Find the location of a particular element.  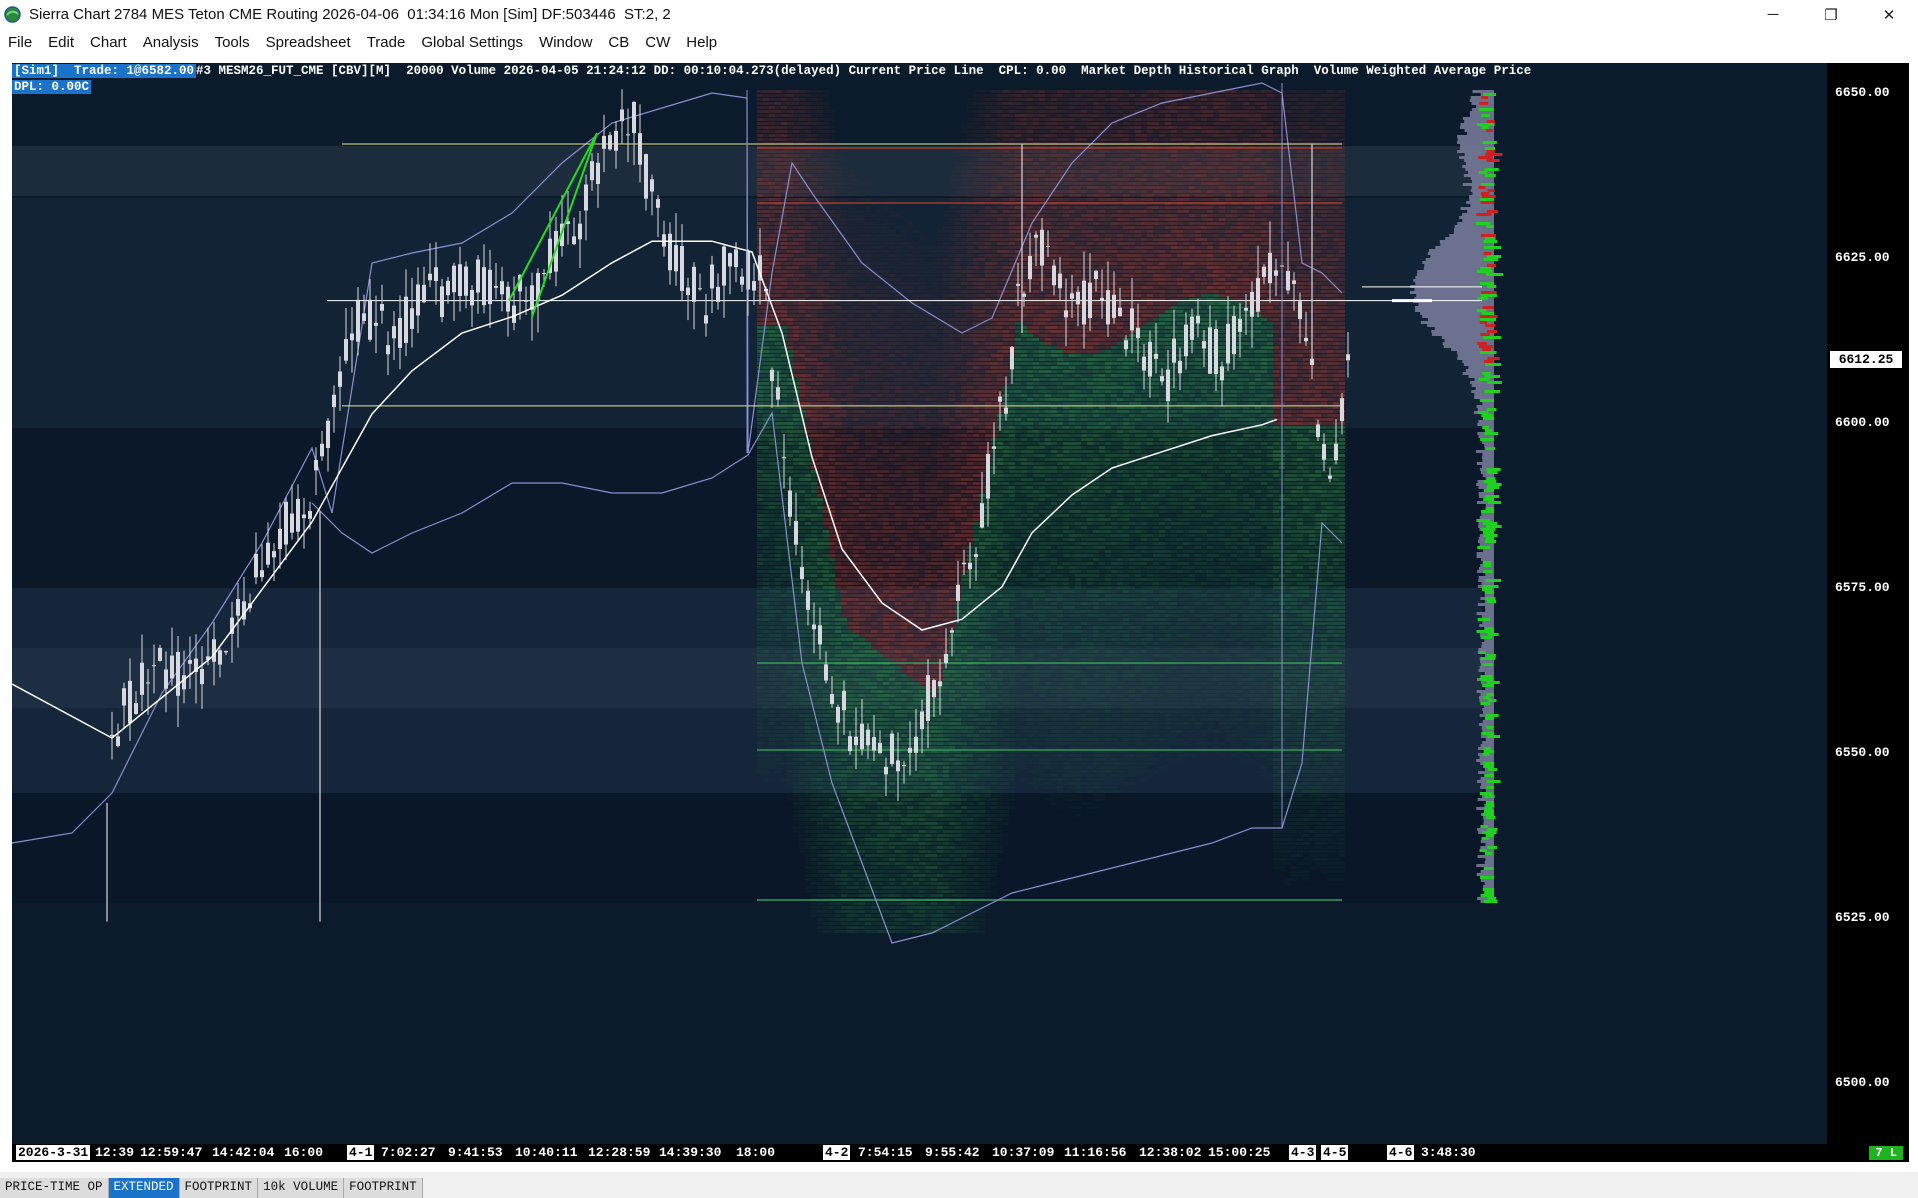

minimize-button: ─ is located at coordinates (1773, 14).